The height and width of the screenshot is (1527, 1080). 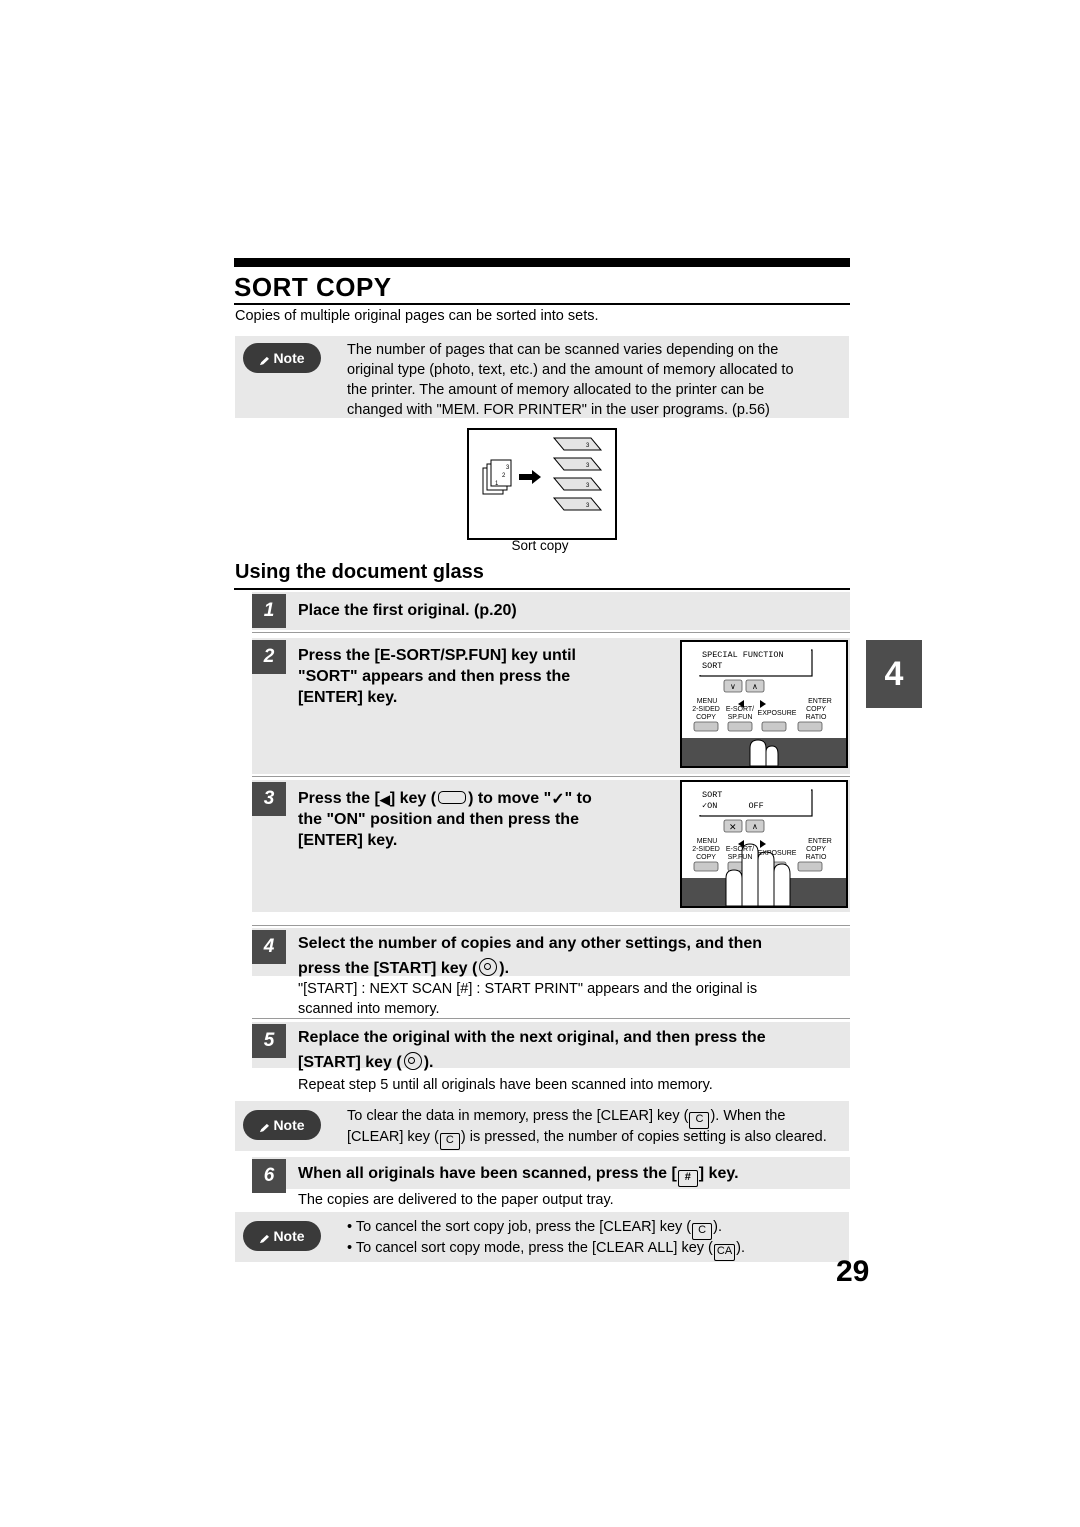 I want to click on step-4-number: 4, so click(x=269, y=947).